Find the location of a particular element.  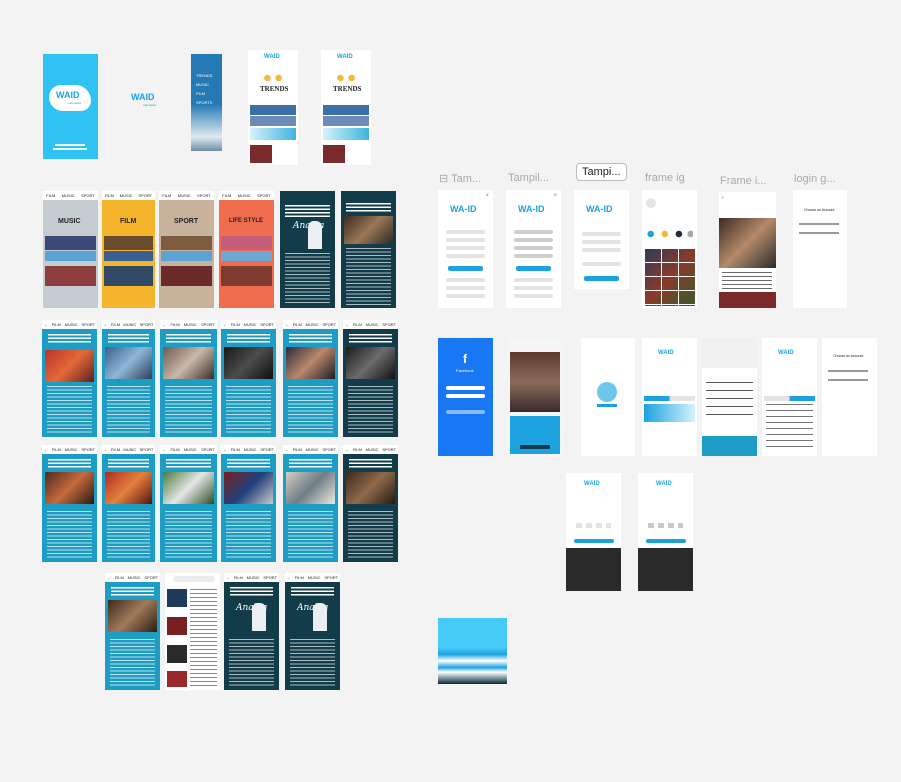

article-dark-6: ←FILMMUSICSPORT Anaïka is located at coordinates (312, 631).